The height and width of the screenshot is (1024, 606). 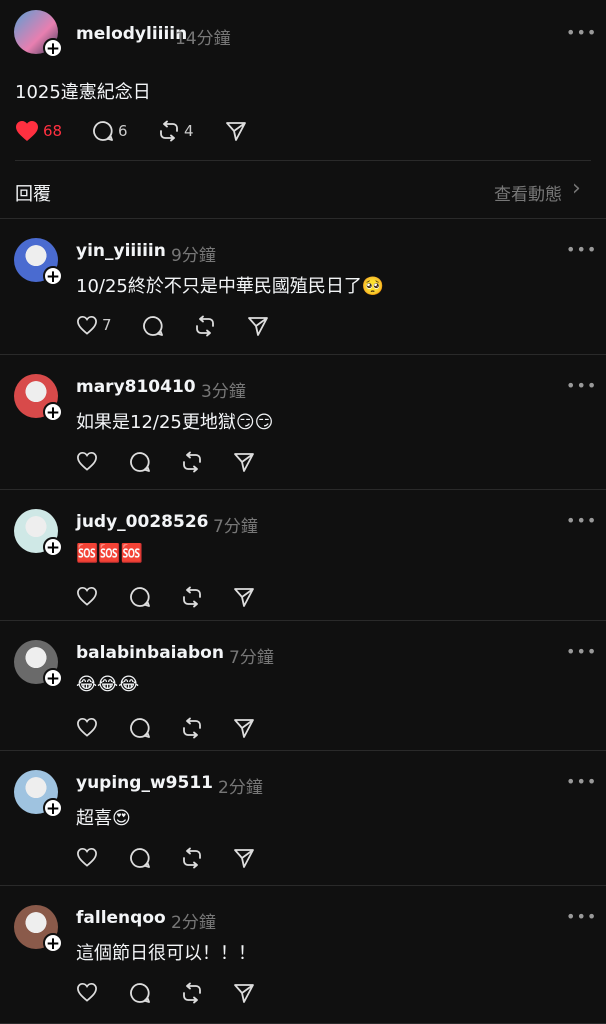 I want to click on reply-text: 🆘🆘🆘, so click(x=110, y=553).